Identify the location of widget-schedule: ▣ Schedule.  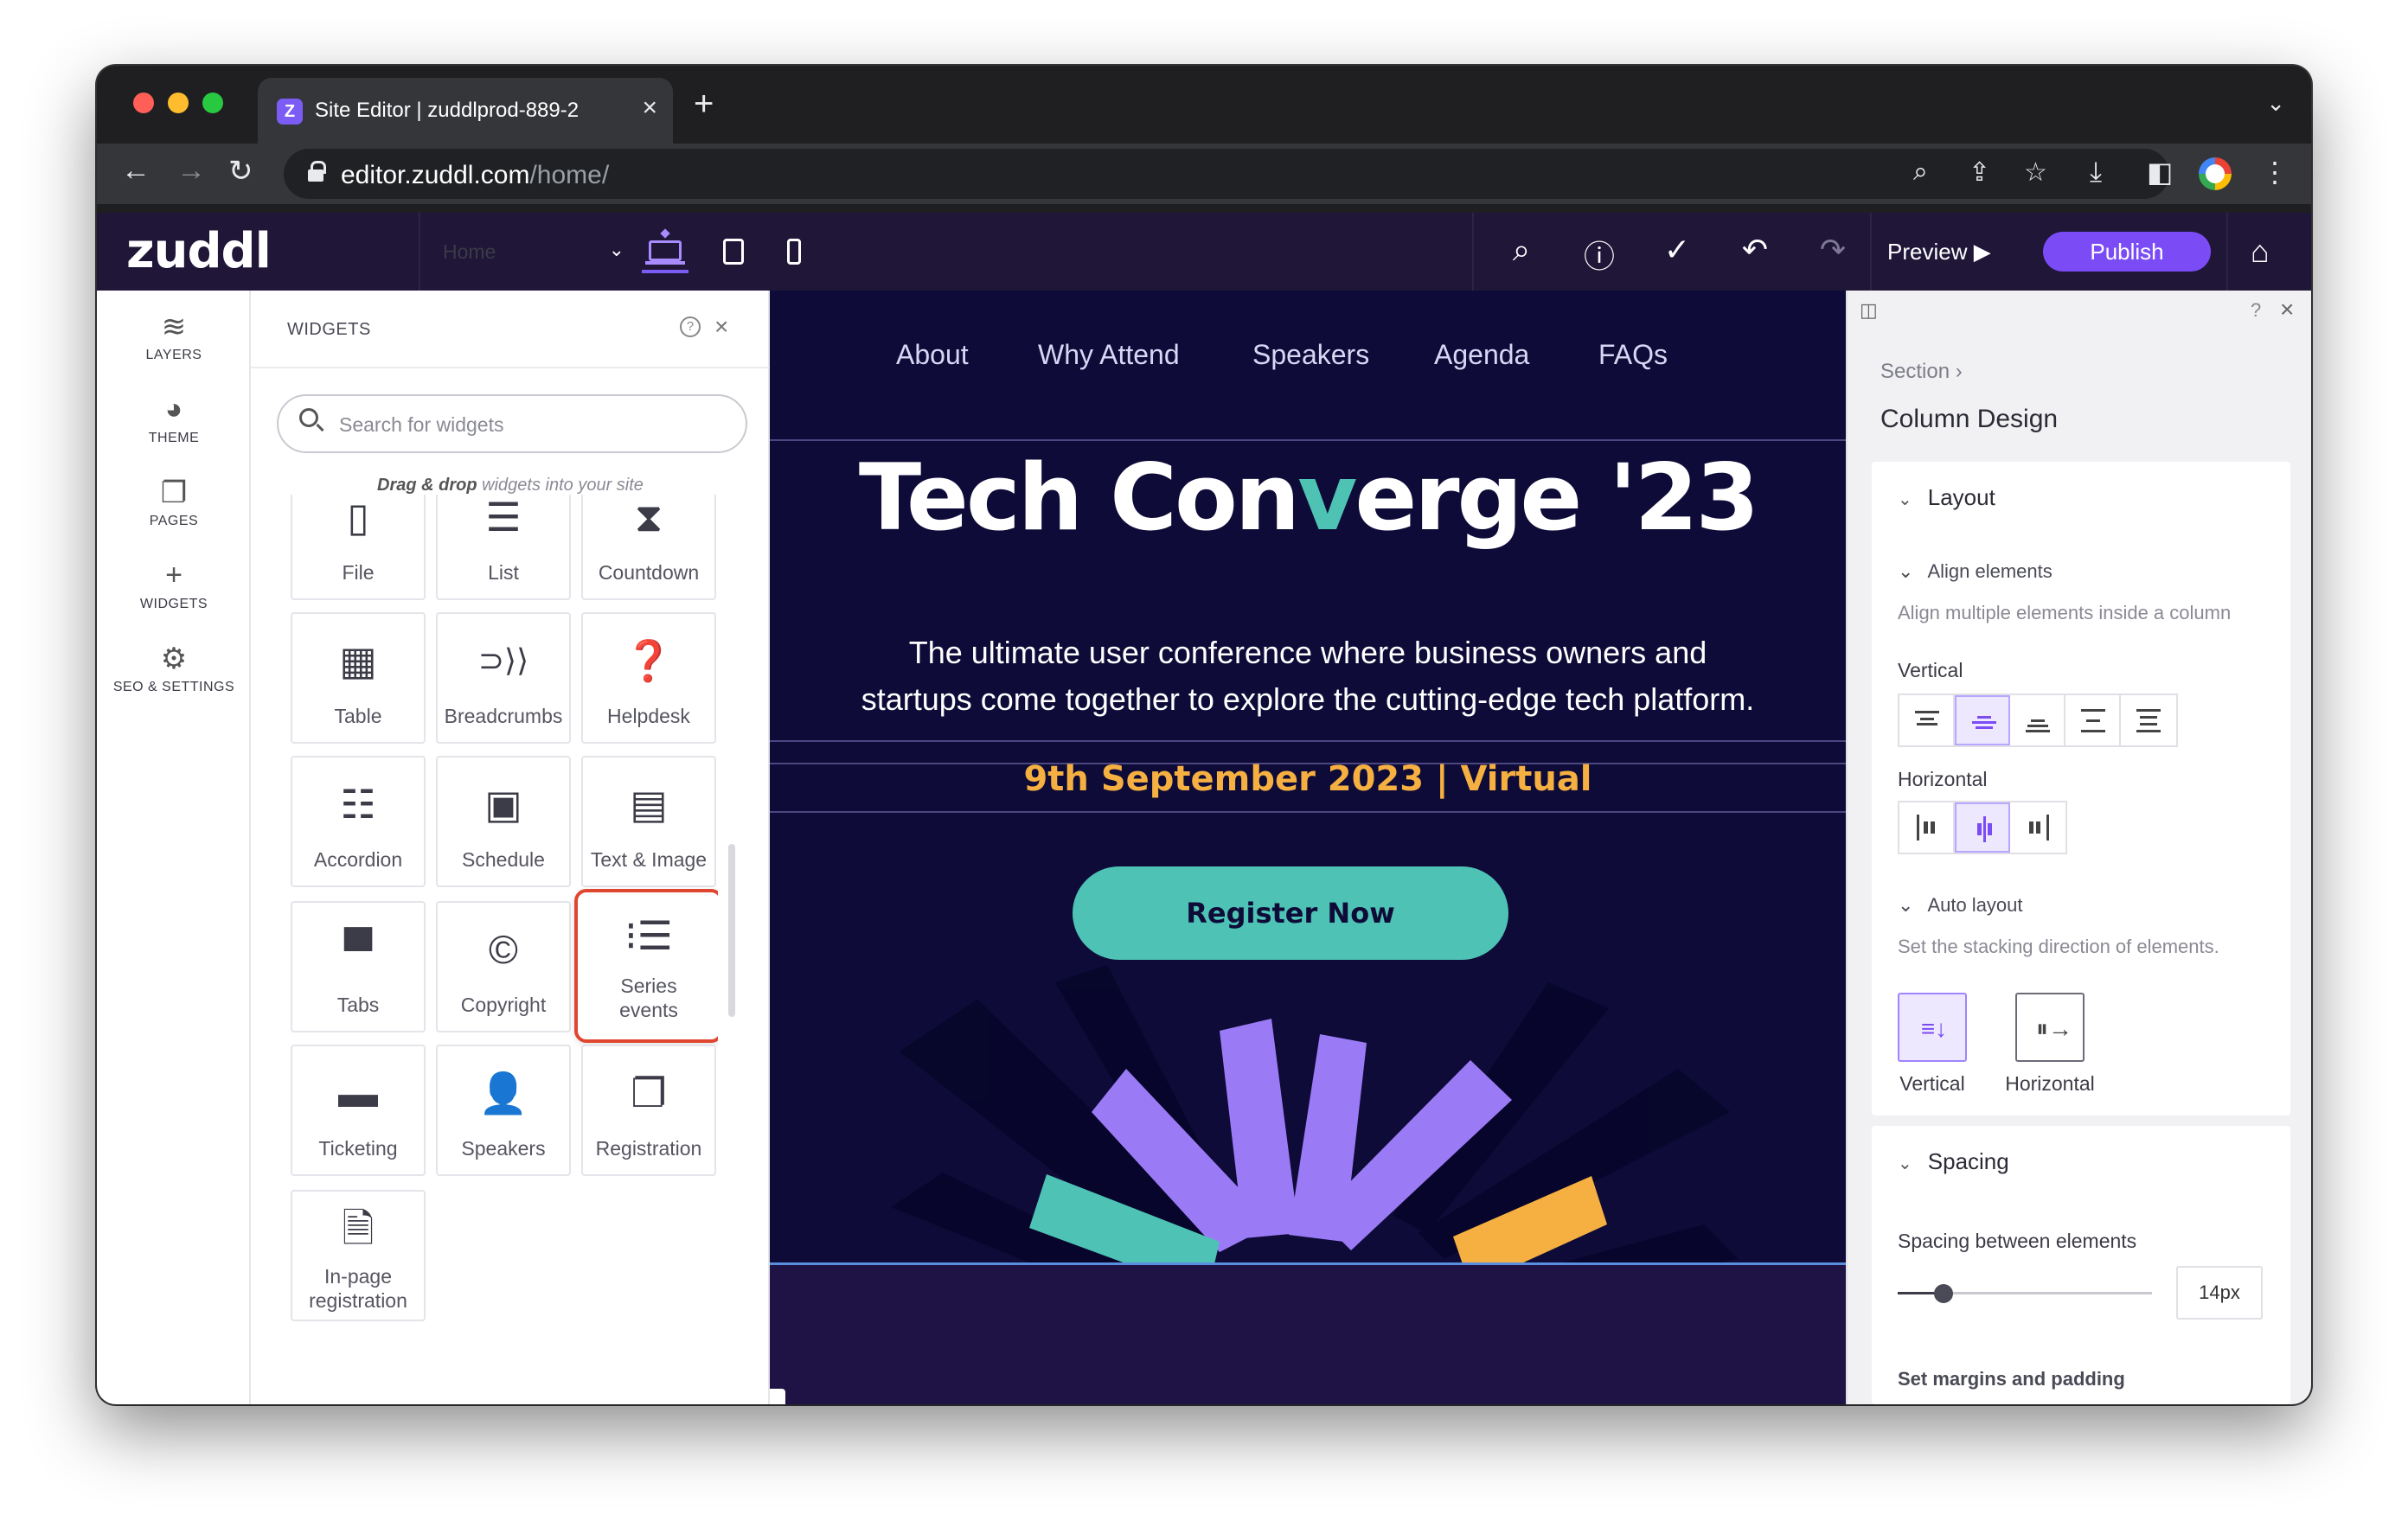
(503, 821).